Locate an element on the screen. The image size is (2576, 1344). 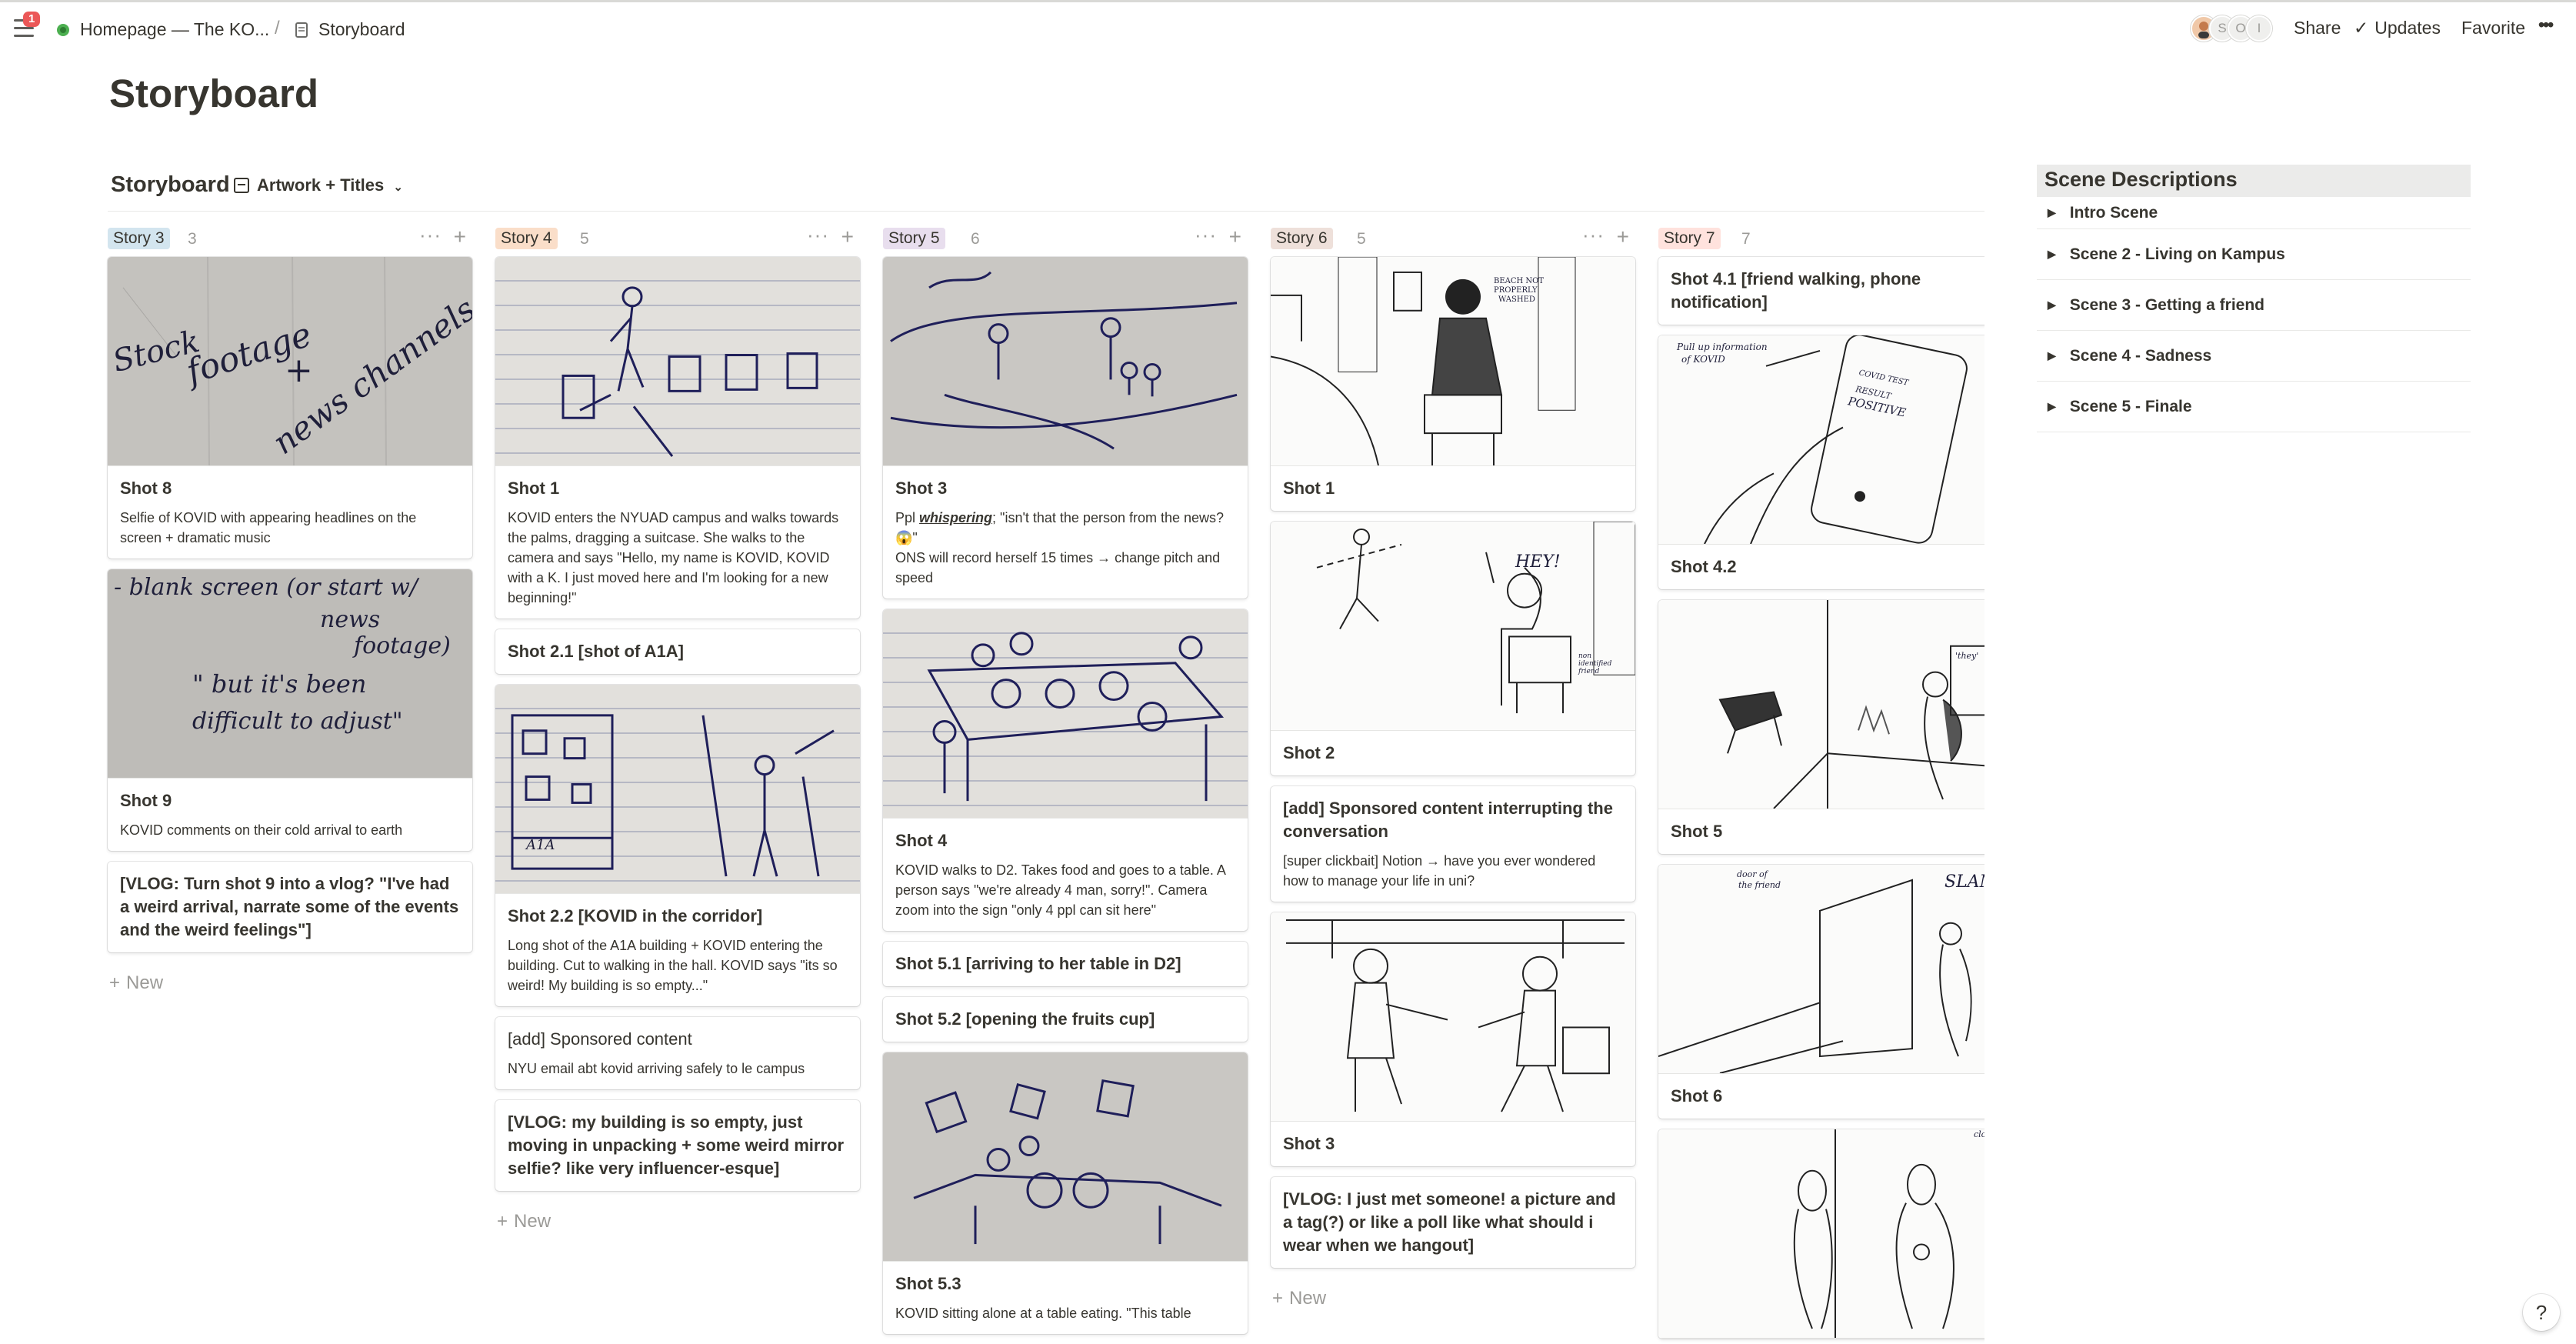
card: Shot 5.1 [arriving to her table in D2] is located at coordinates (1065, 964).